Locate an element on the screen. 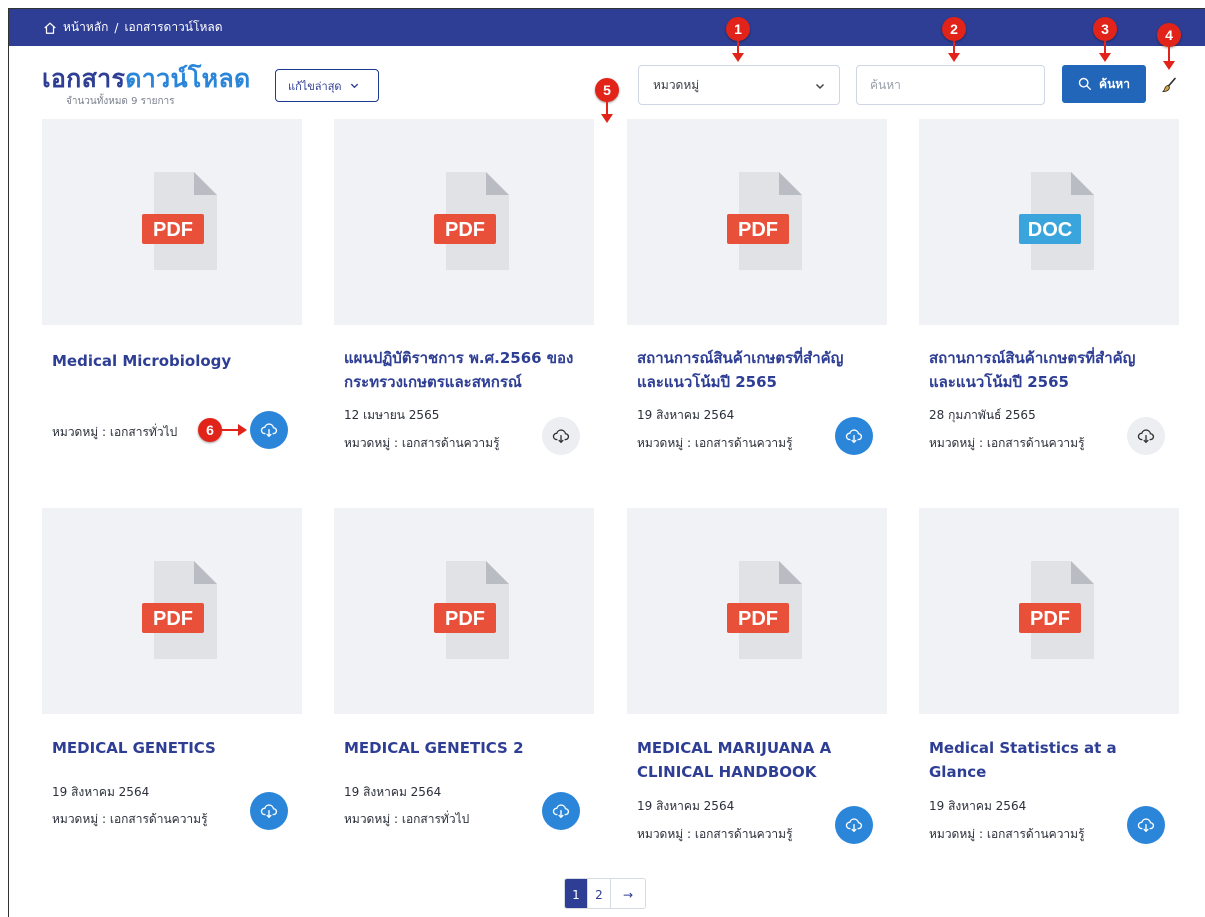  document-title: MEDICAL GENETICS 2 is located at coordinates (466, 748).